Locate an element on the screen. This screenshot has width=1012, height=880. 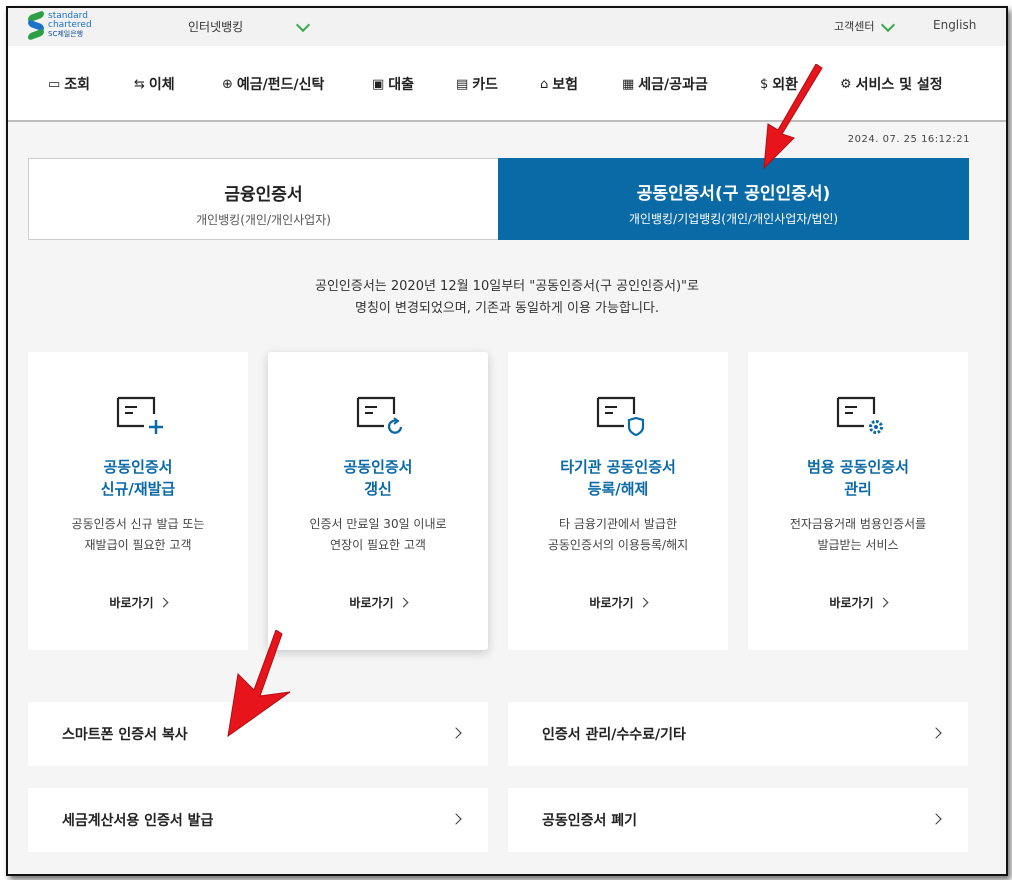
row-certificate-revoke: 공동인증서 폐기 is located at coordinates (738, 820).